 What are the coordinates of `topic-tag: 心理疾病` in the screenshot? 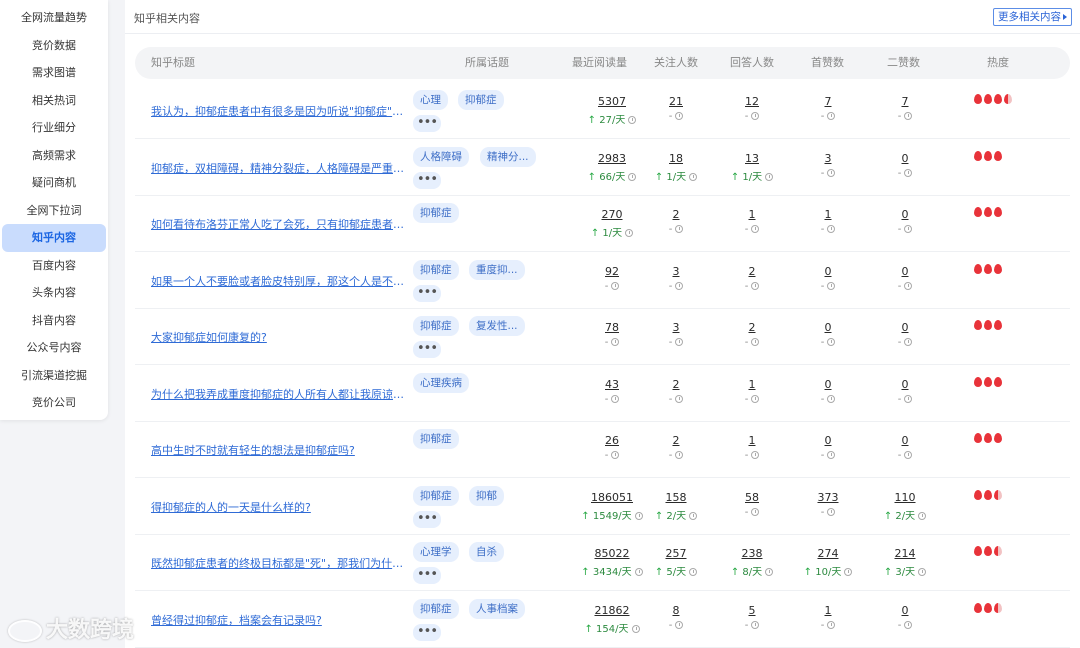 It's located at (441, 382).